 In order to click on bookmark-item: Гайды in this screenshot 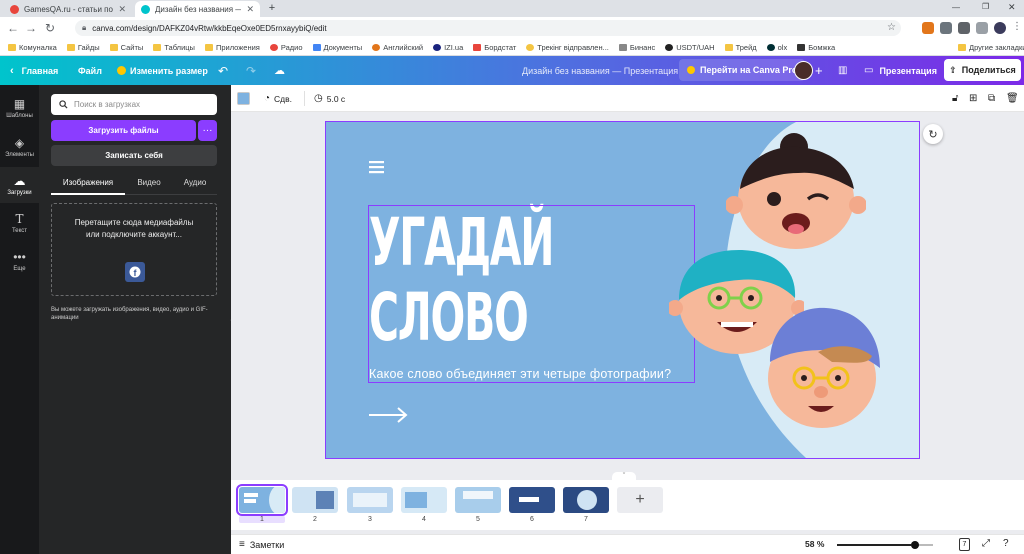, I will do `click(83, 47)`.